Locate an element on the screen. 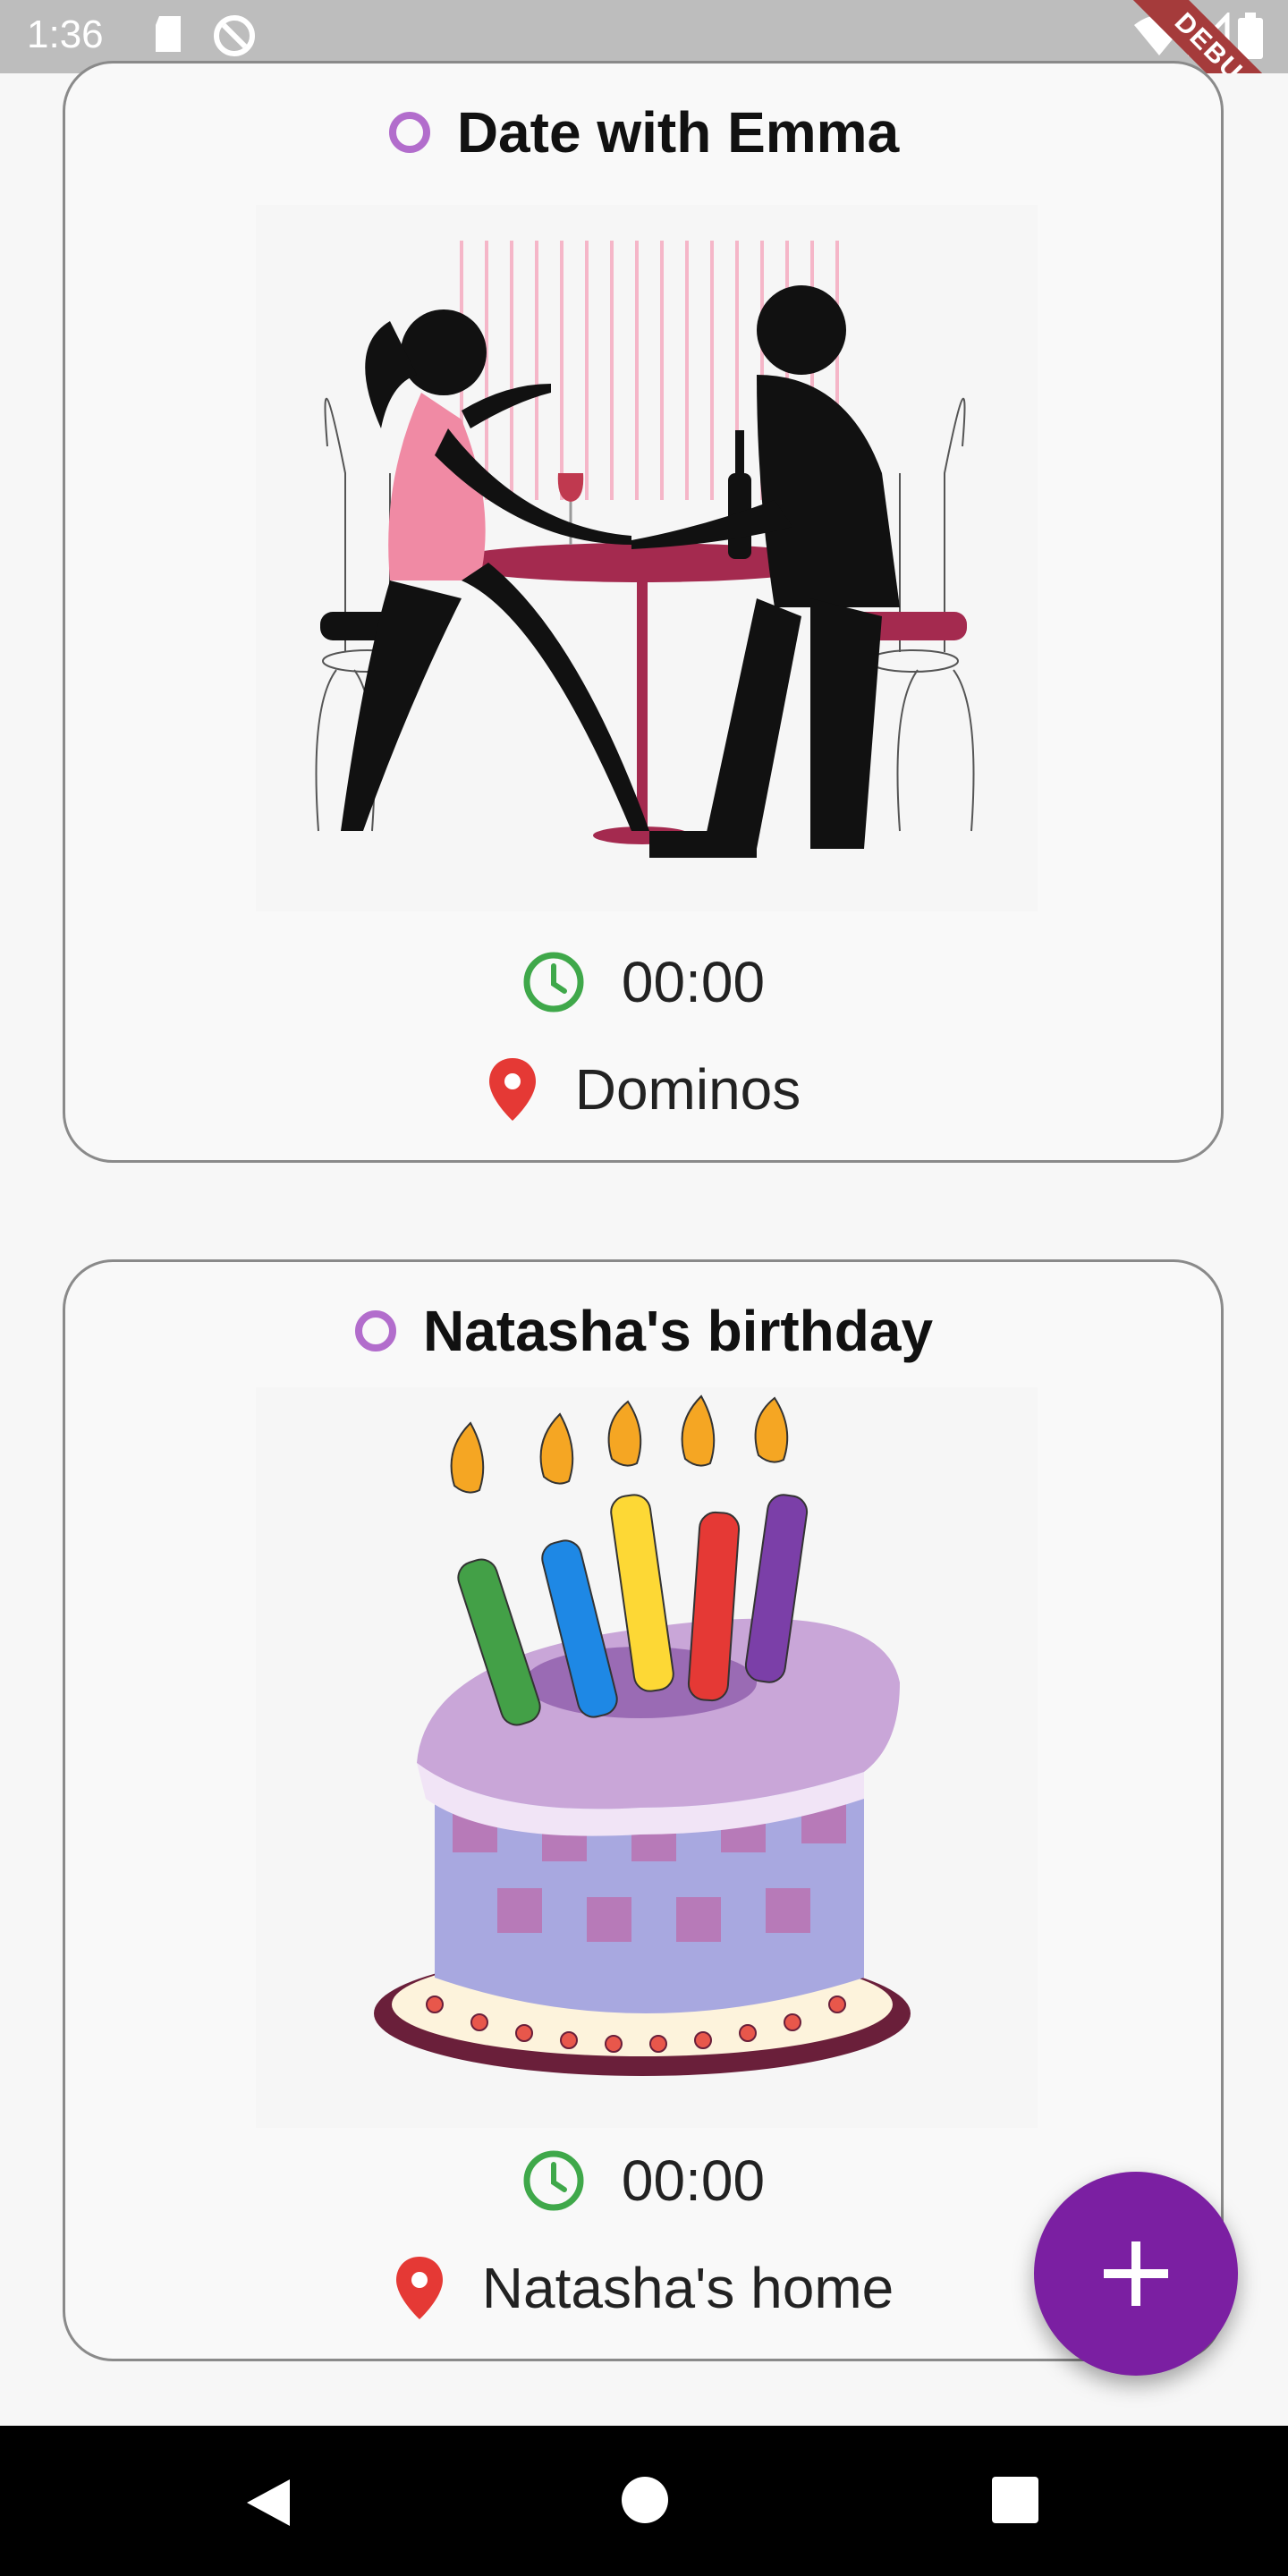 The width and height of the screenshot is (1288, 2576). event-location: Dominos is located at coordinates (687, 1089).